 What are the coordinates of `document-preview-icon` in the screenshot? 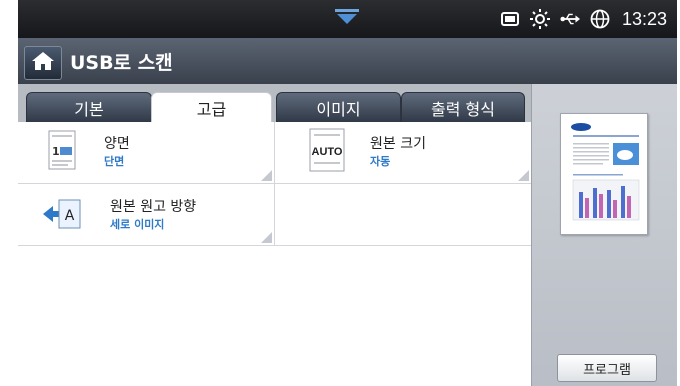 It's located at (604, 174).